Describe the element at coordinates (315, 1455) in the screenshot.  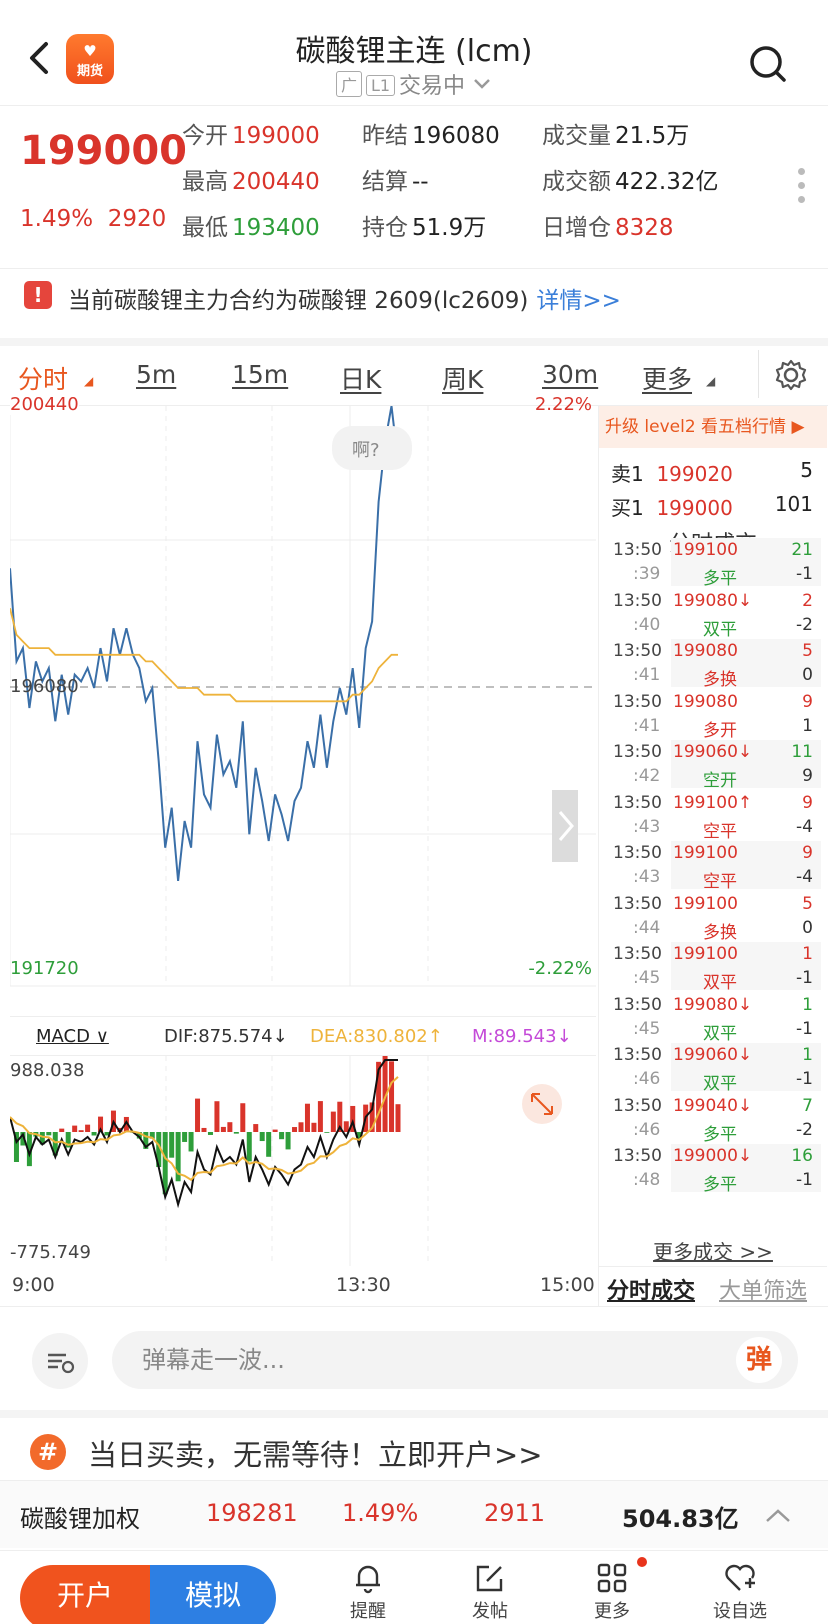
I see `promo-text: 当日买卖，无需等待！立即开户>>` at that location.